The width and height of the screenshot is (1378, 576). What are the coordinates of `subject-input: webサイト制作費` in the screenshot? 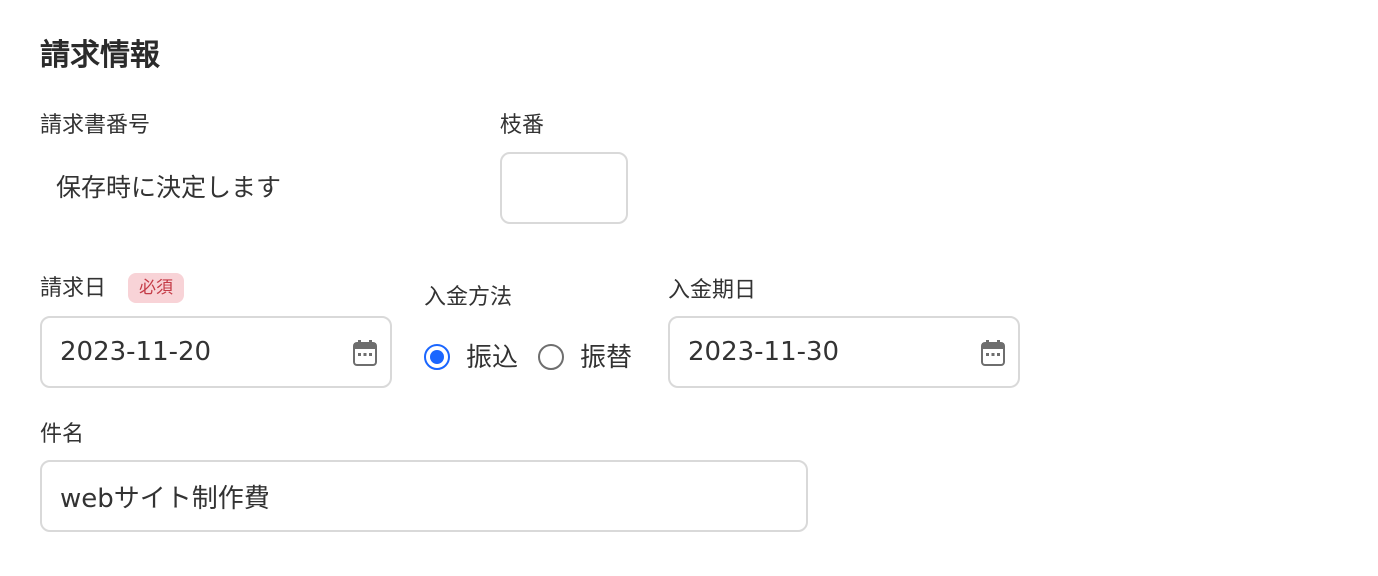 It's located at (424, 496).